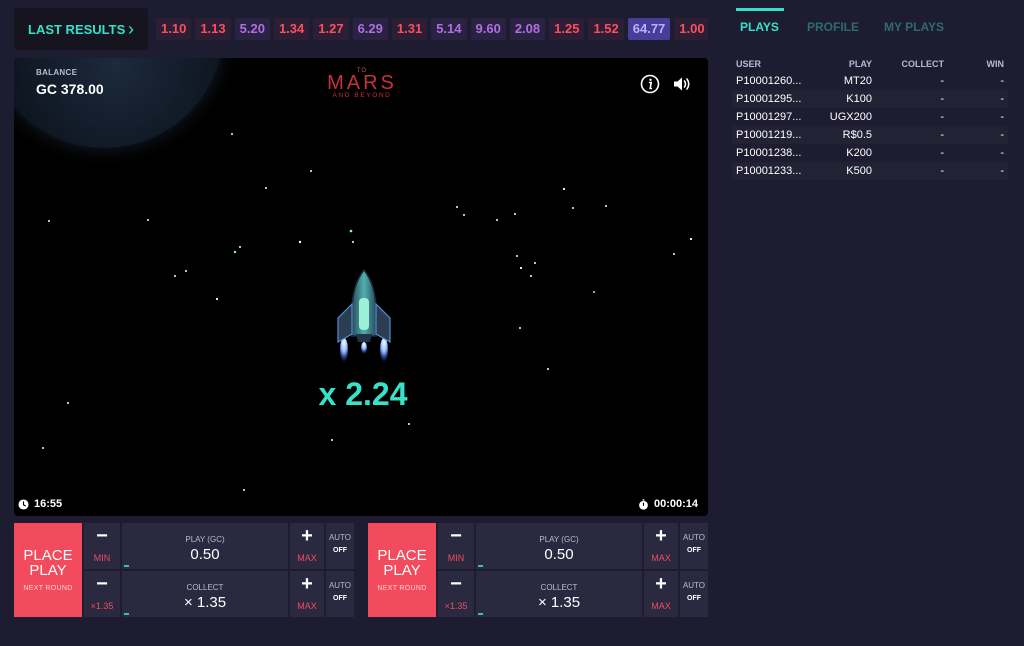 The width and height of the screenshot is (1024, 646). Describe the element at coordinates (870, 81) in the screenshot. I see `table-row: P10001260... MT20 - -` at that location.